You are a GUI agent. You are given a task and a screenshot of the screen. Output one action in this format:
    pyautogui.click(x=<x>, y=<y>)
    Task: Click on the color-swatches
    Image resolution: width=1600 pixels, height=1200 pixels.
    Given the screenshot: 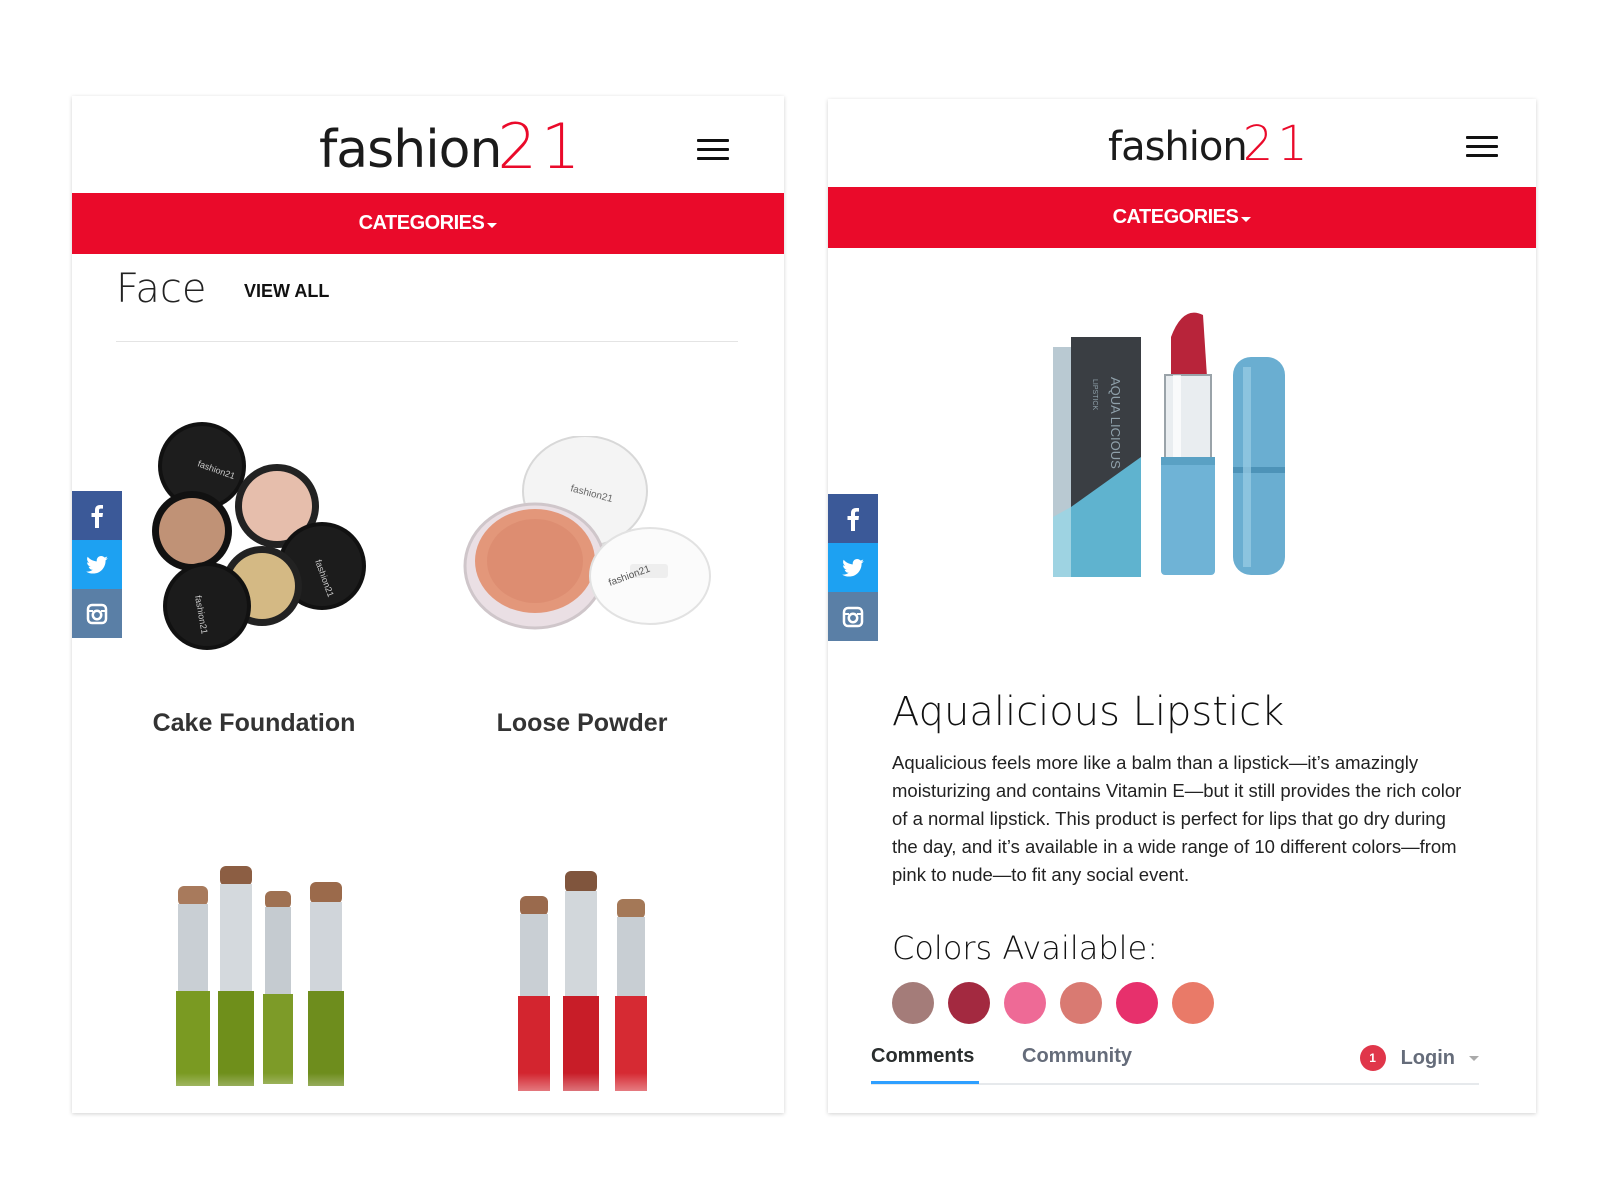 What is the action you would take?
    pyautogui.click(x=1053, y=1003)
    